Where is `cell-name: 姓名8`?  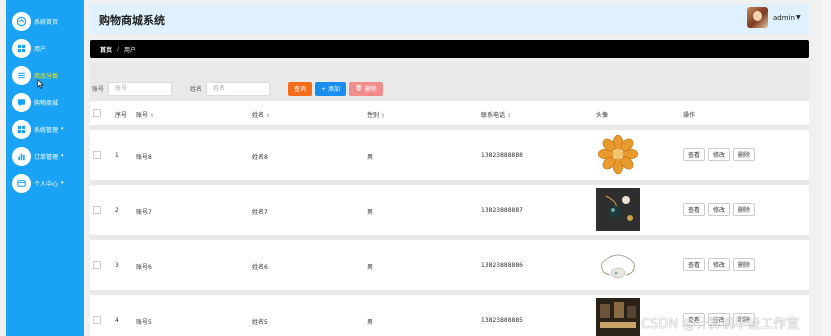
cell-name: 姓名8 is located at coordinates (260, 157).